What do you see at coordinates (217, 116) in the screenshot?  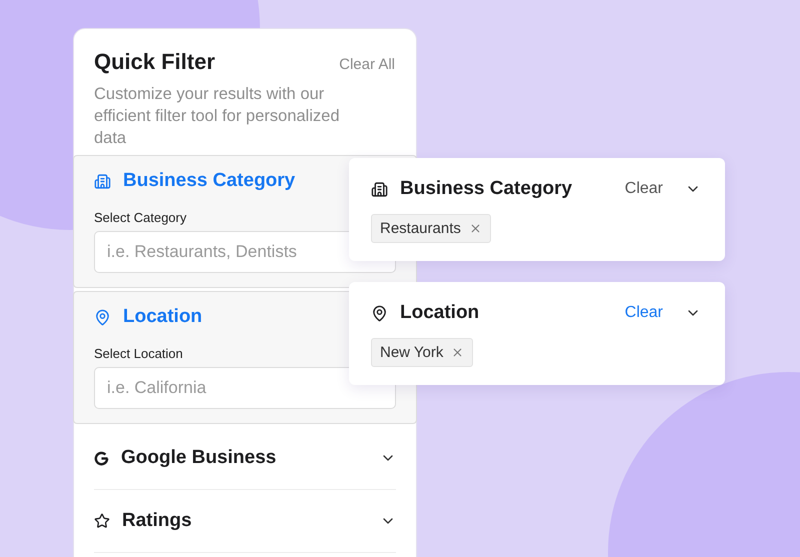 I see `panel-description: Customize your results with our efficient filter tool for personalized data` at bounding box center [217, 116].